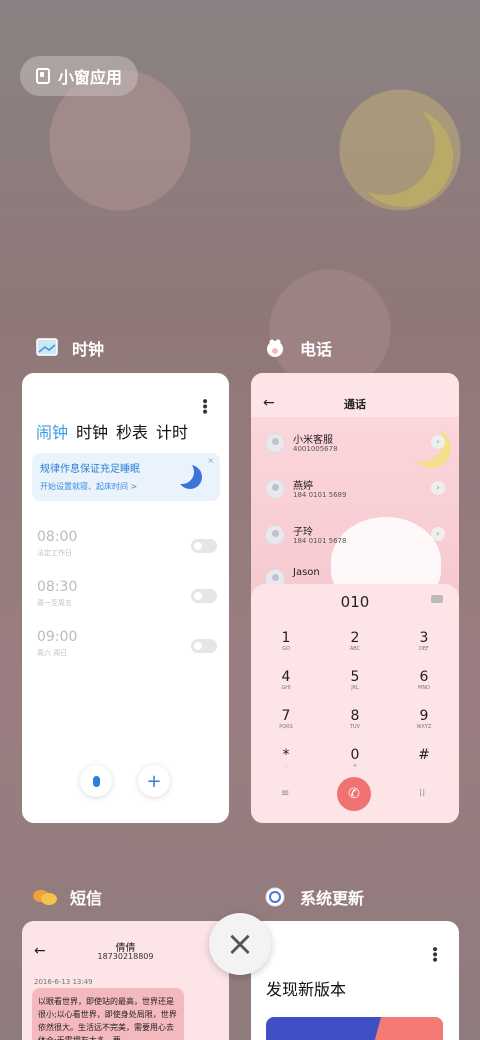 This screenshot has height=1040, width=480. What do you see at coordinates (210, 460) in the screenshot?
I see `close-icon: ×` at bounding box center [210, 460].